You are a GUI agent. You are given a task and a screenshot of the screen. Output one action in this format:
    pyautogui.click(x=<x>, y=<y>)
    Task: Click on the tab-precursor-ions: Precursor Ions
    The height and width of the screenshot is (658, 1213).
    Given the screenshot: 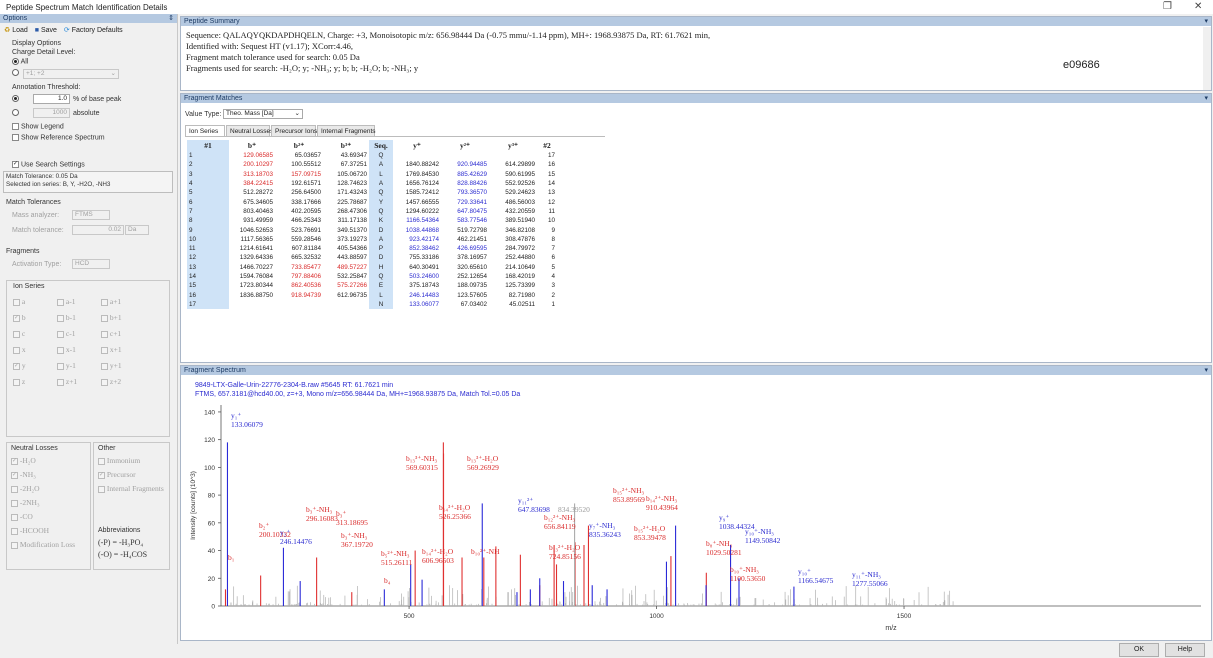 What is the action you would take?
    pyautogui.click(x=294, y=130)
    